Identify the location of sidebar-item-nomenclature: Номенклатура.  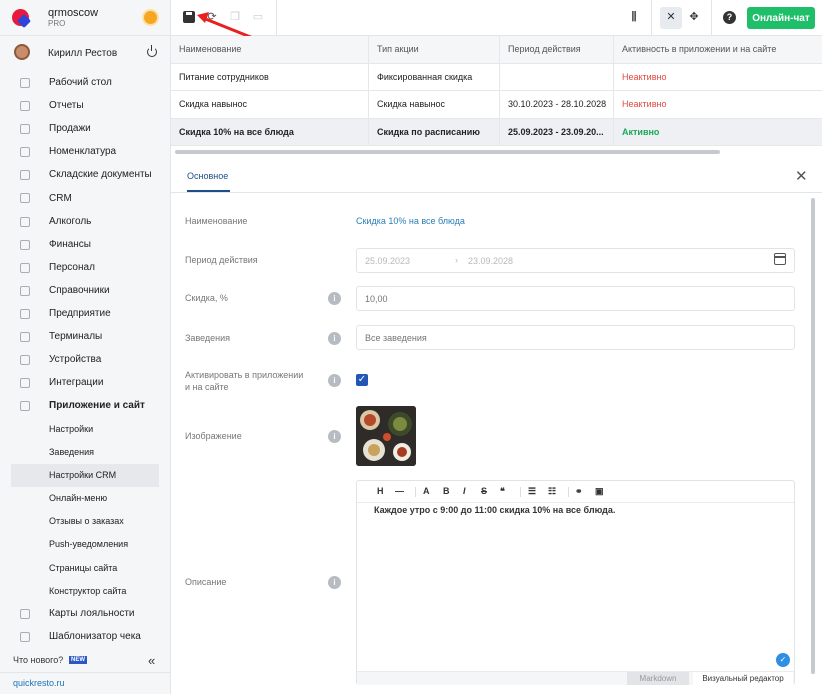
(85, 151).